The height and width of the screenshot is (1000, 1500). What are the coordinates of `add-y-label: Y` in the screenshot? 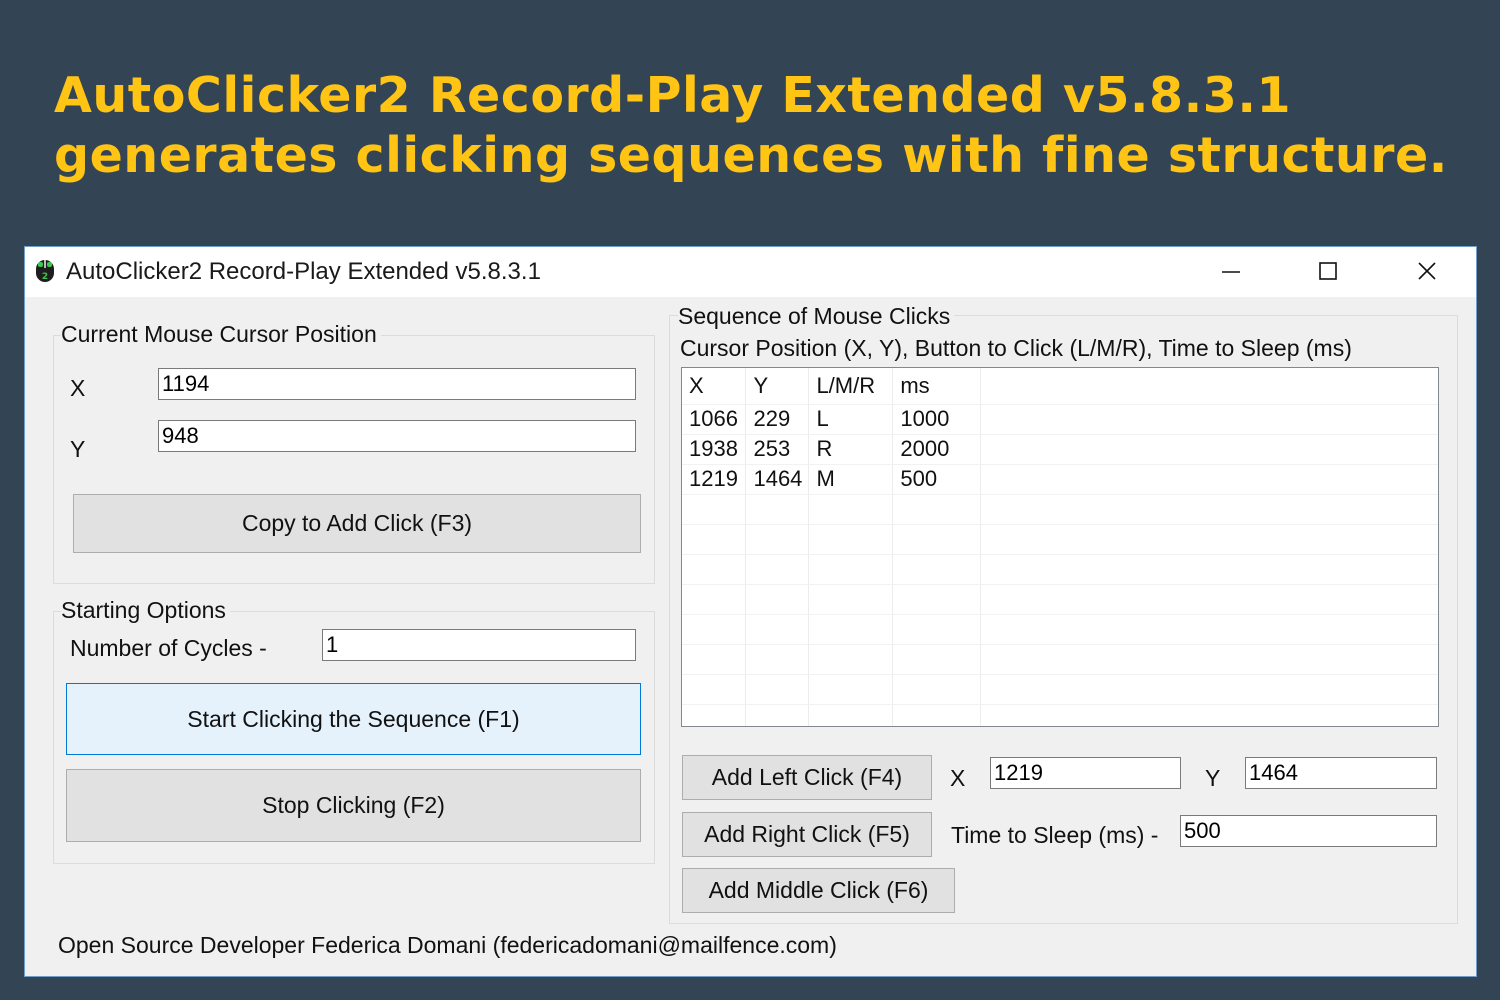 It's located at (1213, 778).